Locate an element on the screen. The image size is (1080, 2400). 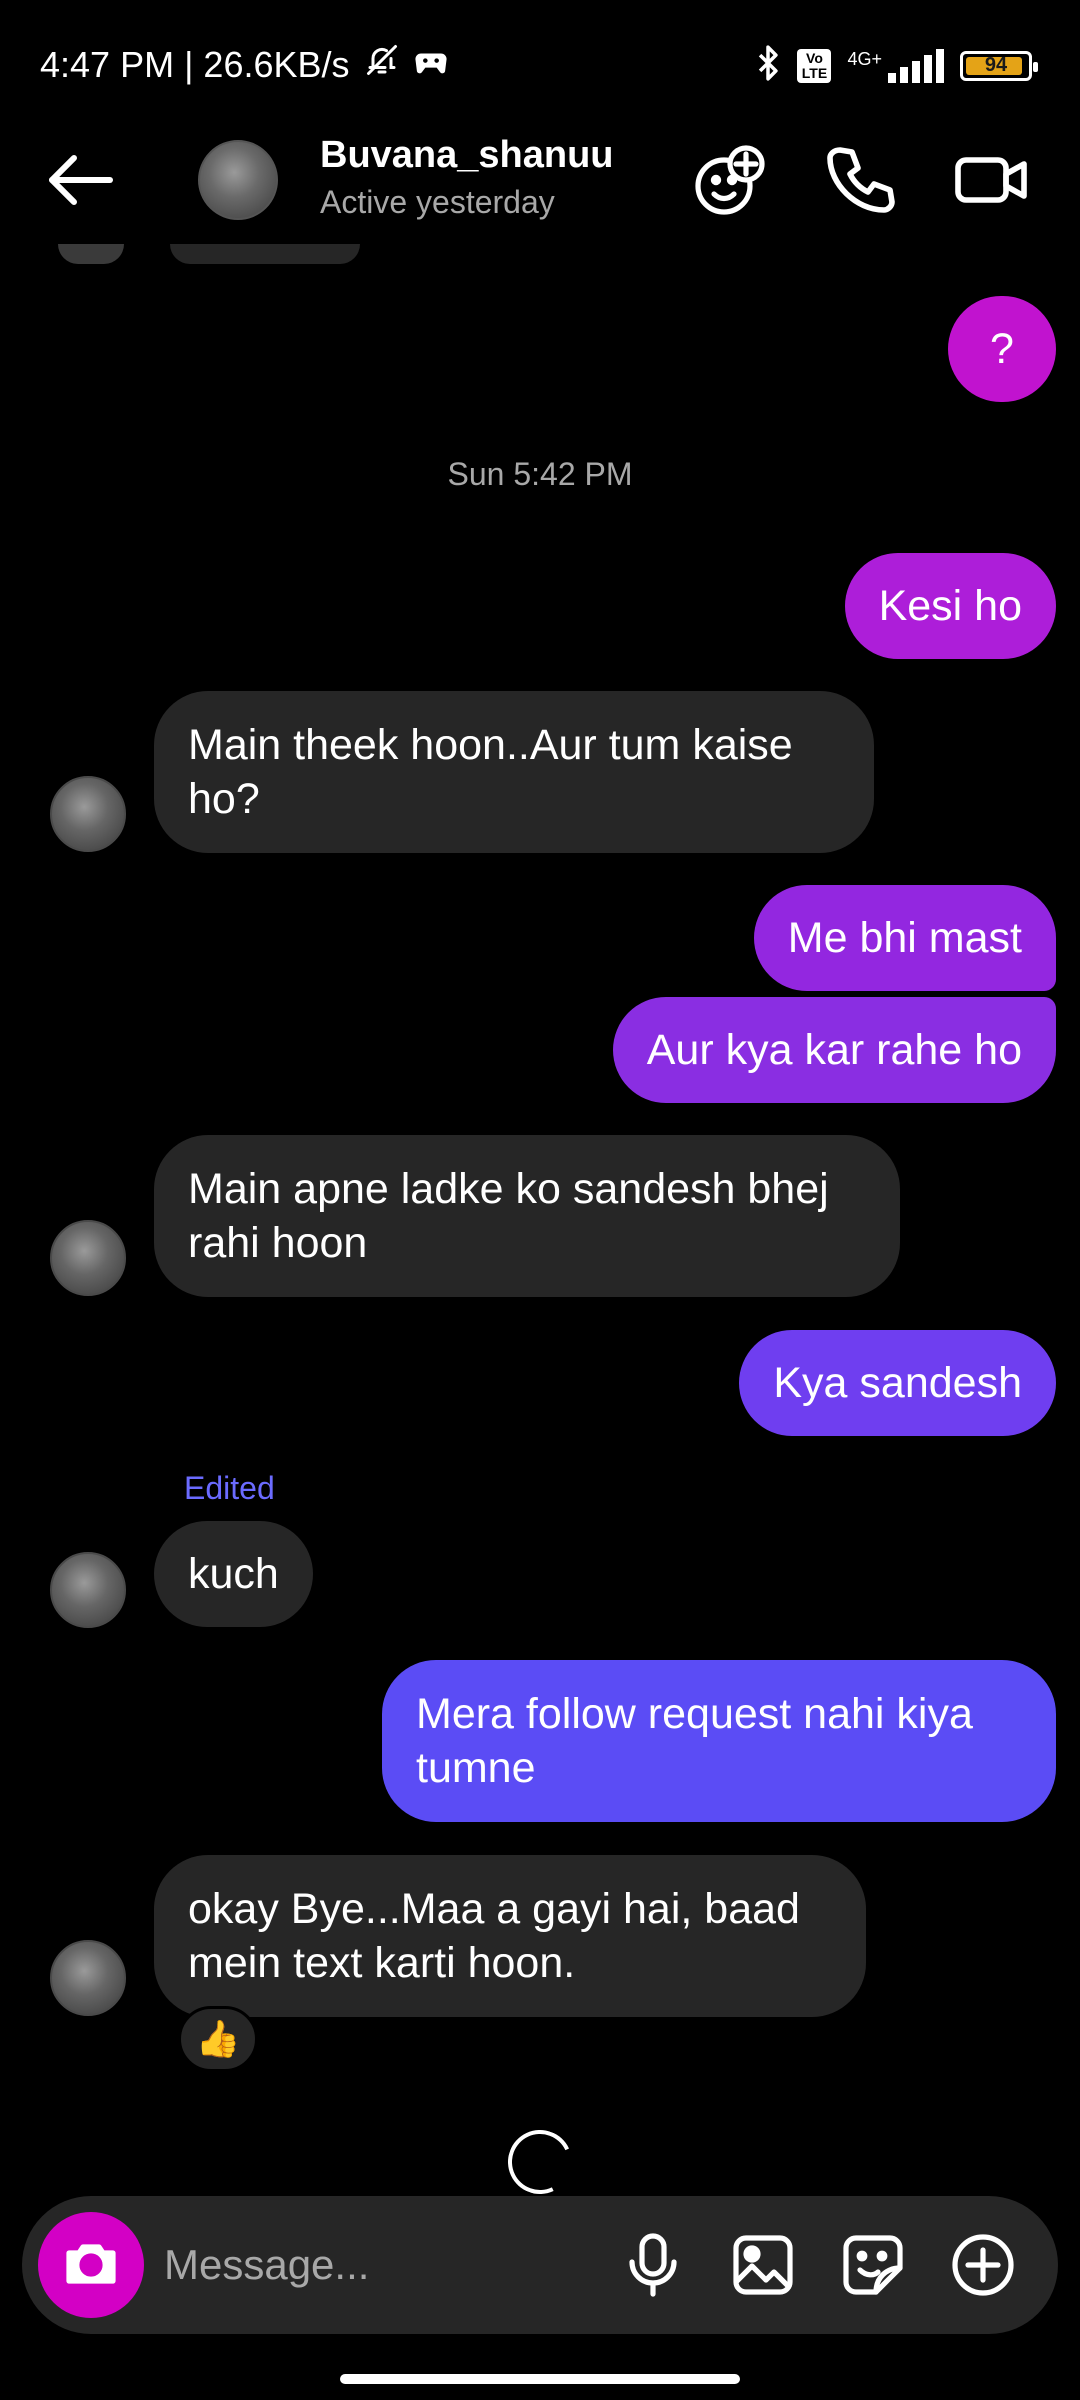
add-effect-icon is located at coordinates (730, 180).